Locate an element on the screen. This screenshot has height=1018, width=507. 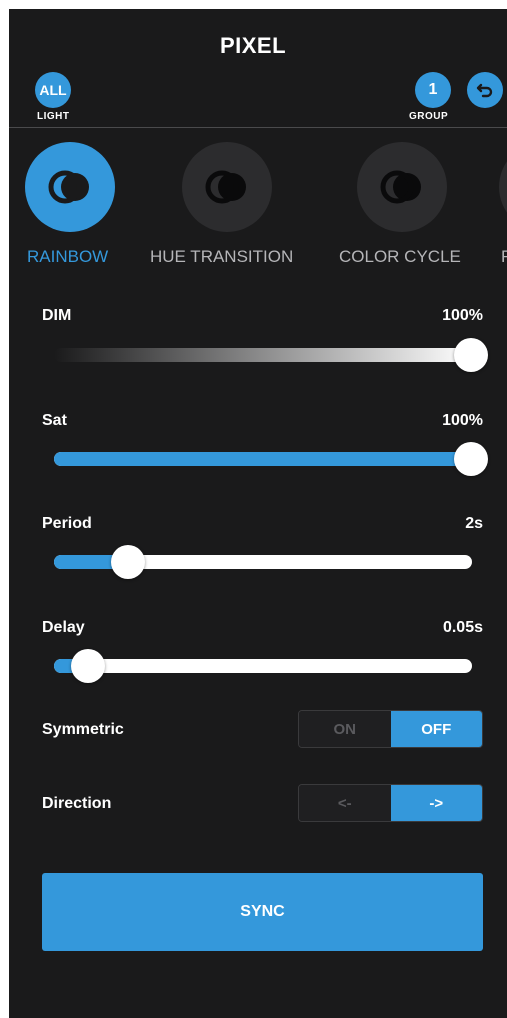
effect-color-cycle-button is located at coordinates (402, 187).